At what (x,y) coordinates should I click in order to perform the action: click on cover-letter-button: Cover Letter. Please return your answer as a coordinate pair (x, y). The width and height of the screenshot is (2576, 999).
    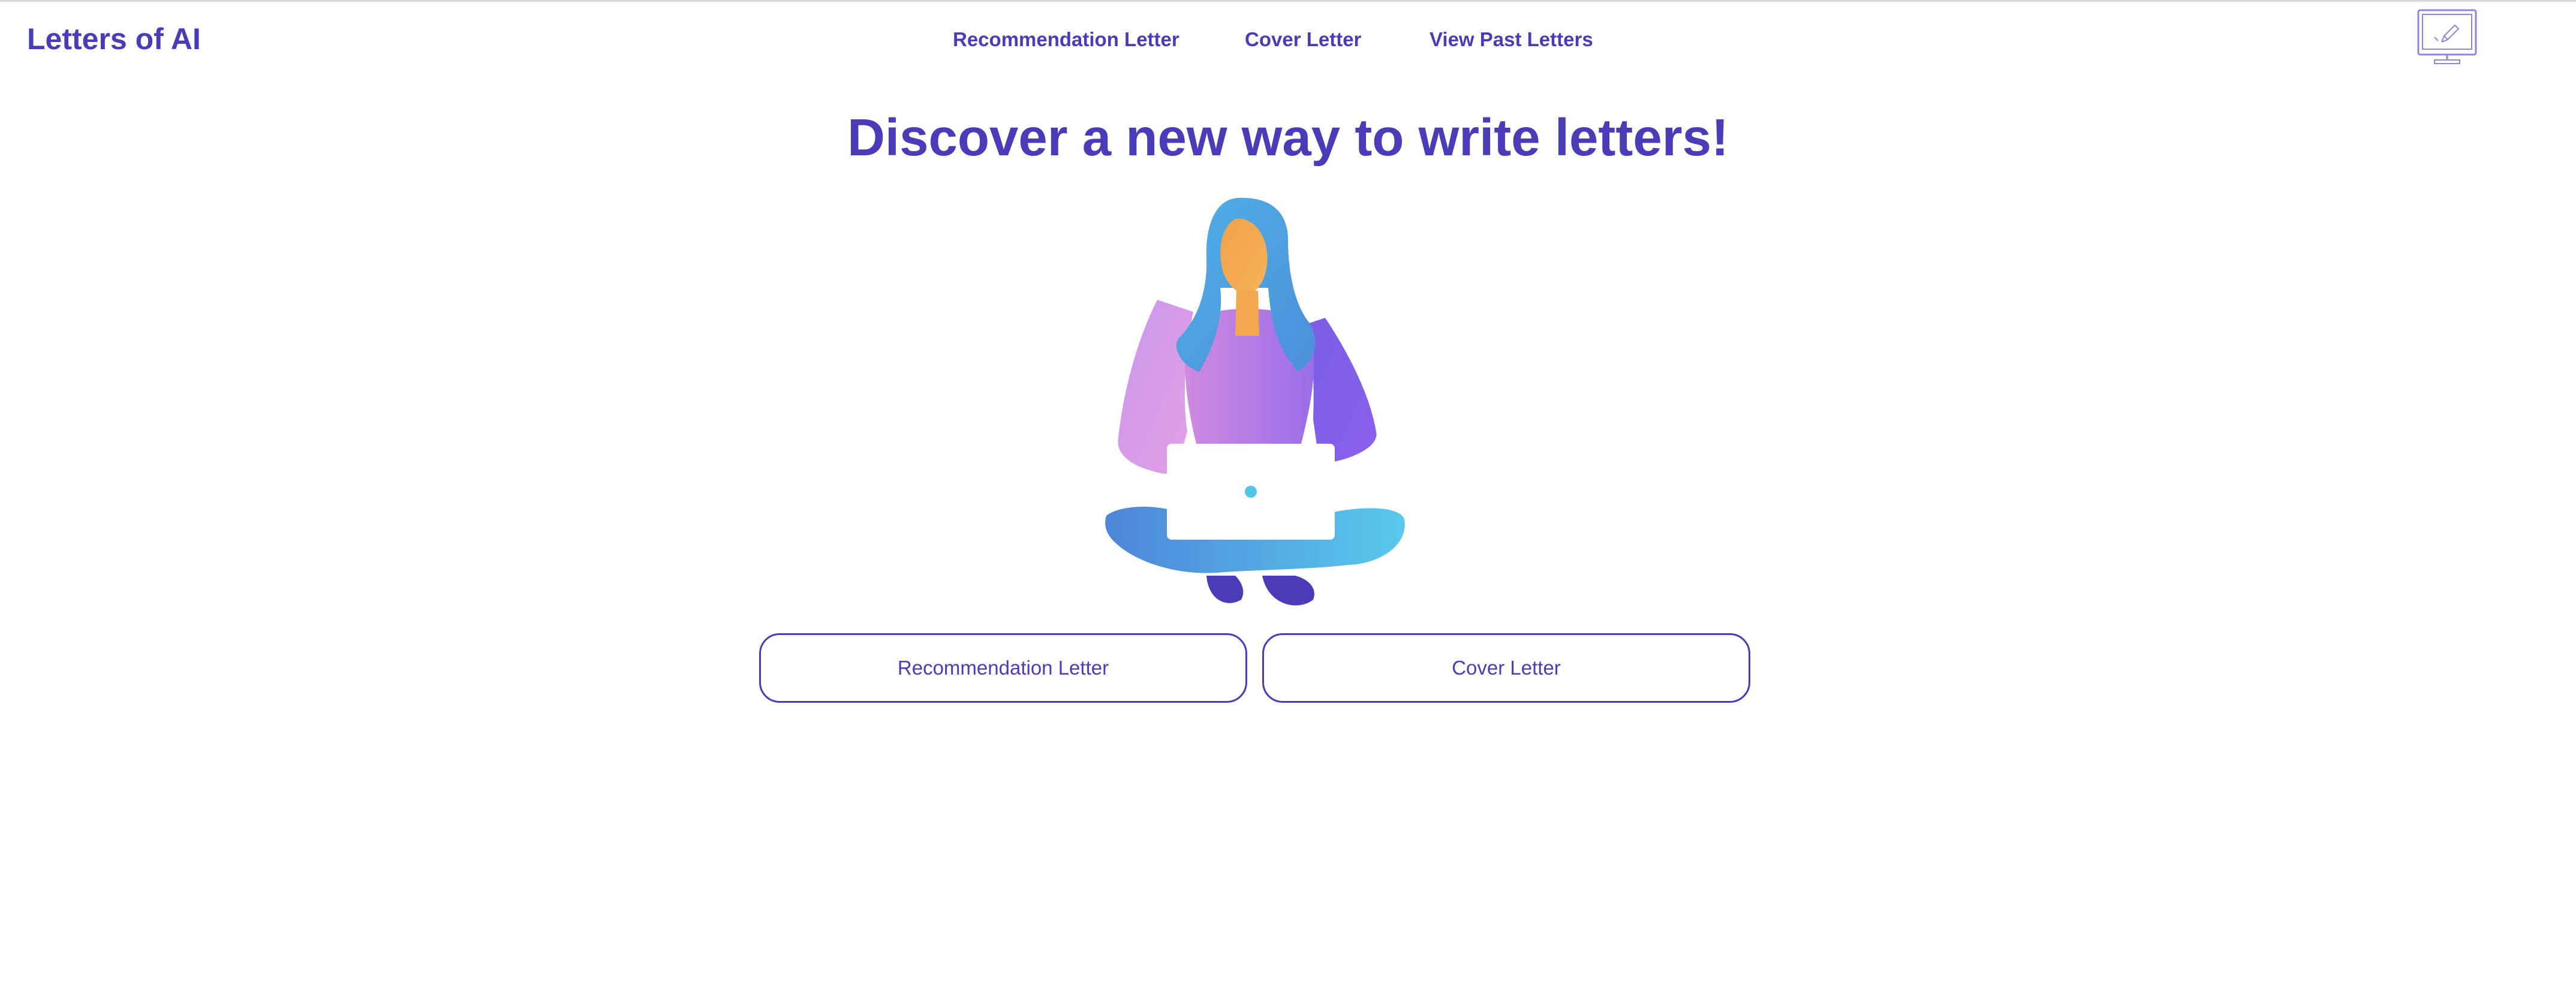
    Looking at the image, I should click on (1506, 668).